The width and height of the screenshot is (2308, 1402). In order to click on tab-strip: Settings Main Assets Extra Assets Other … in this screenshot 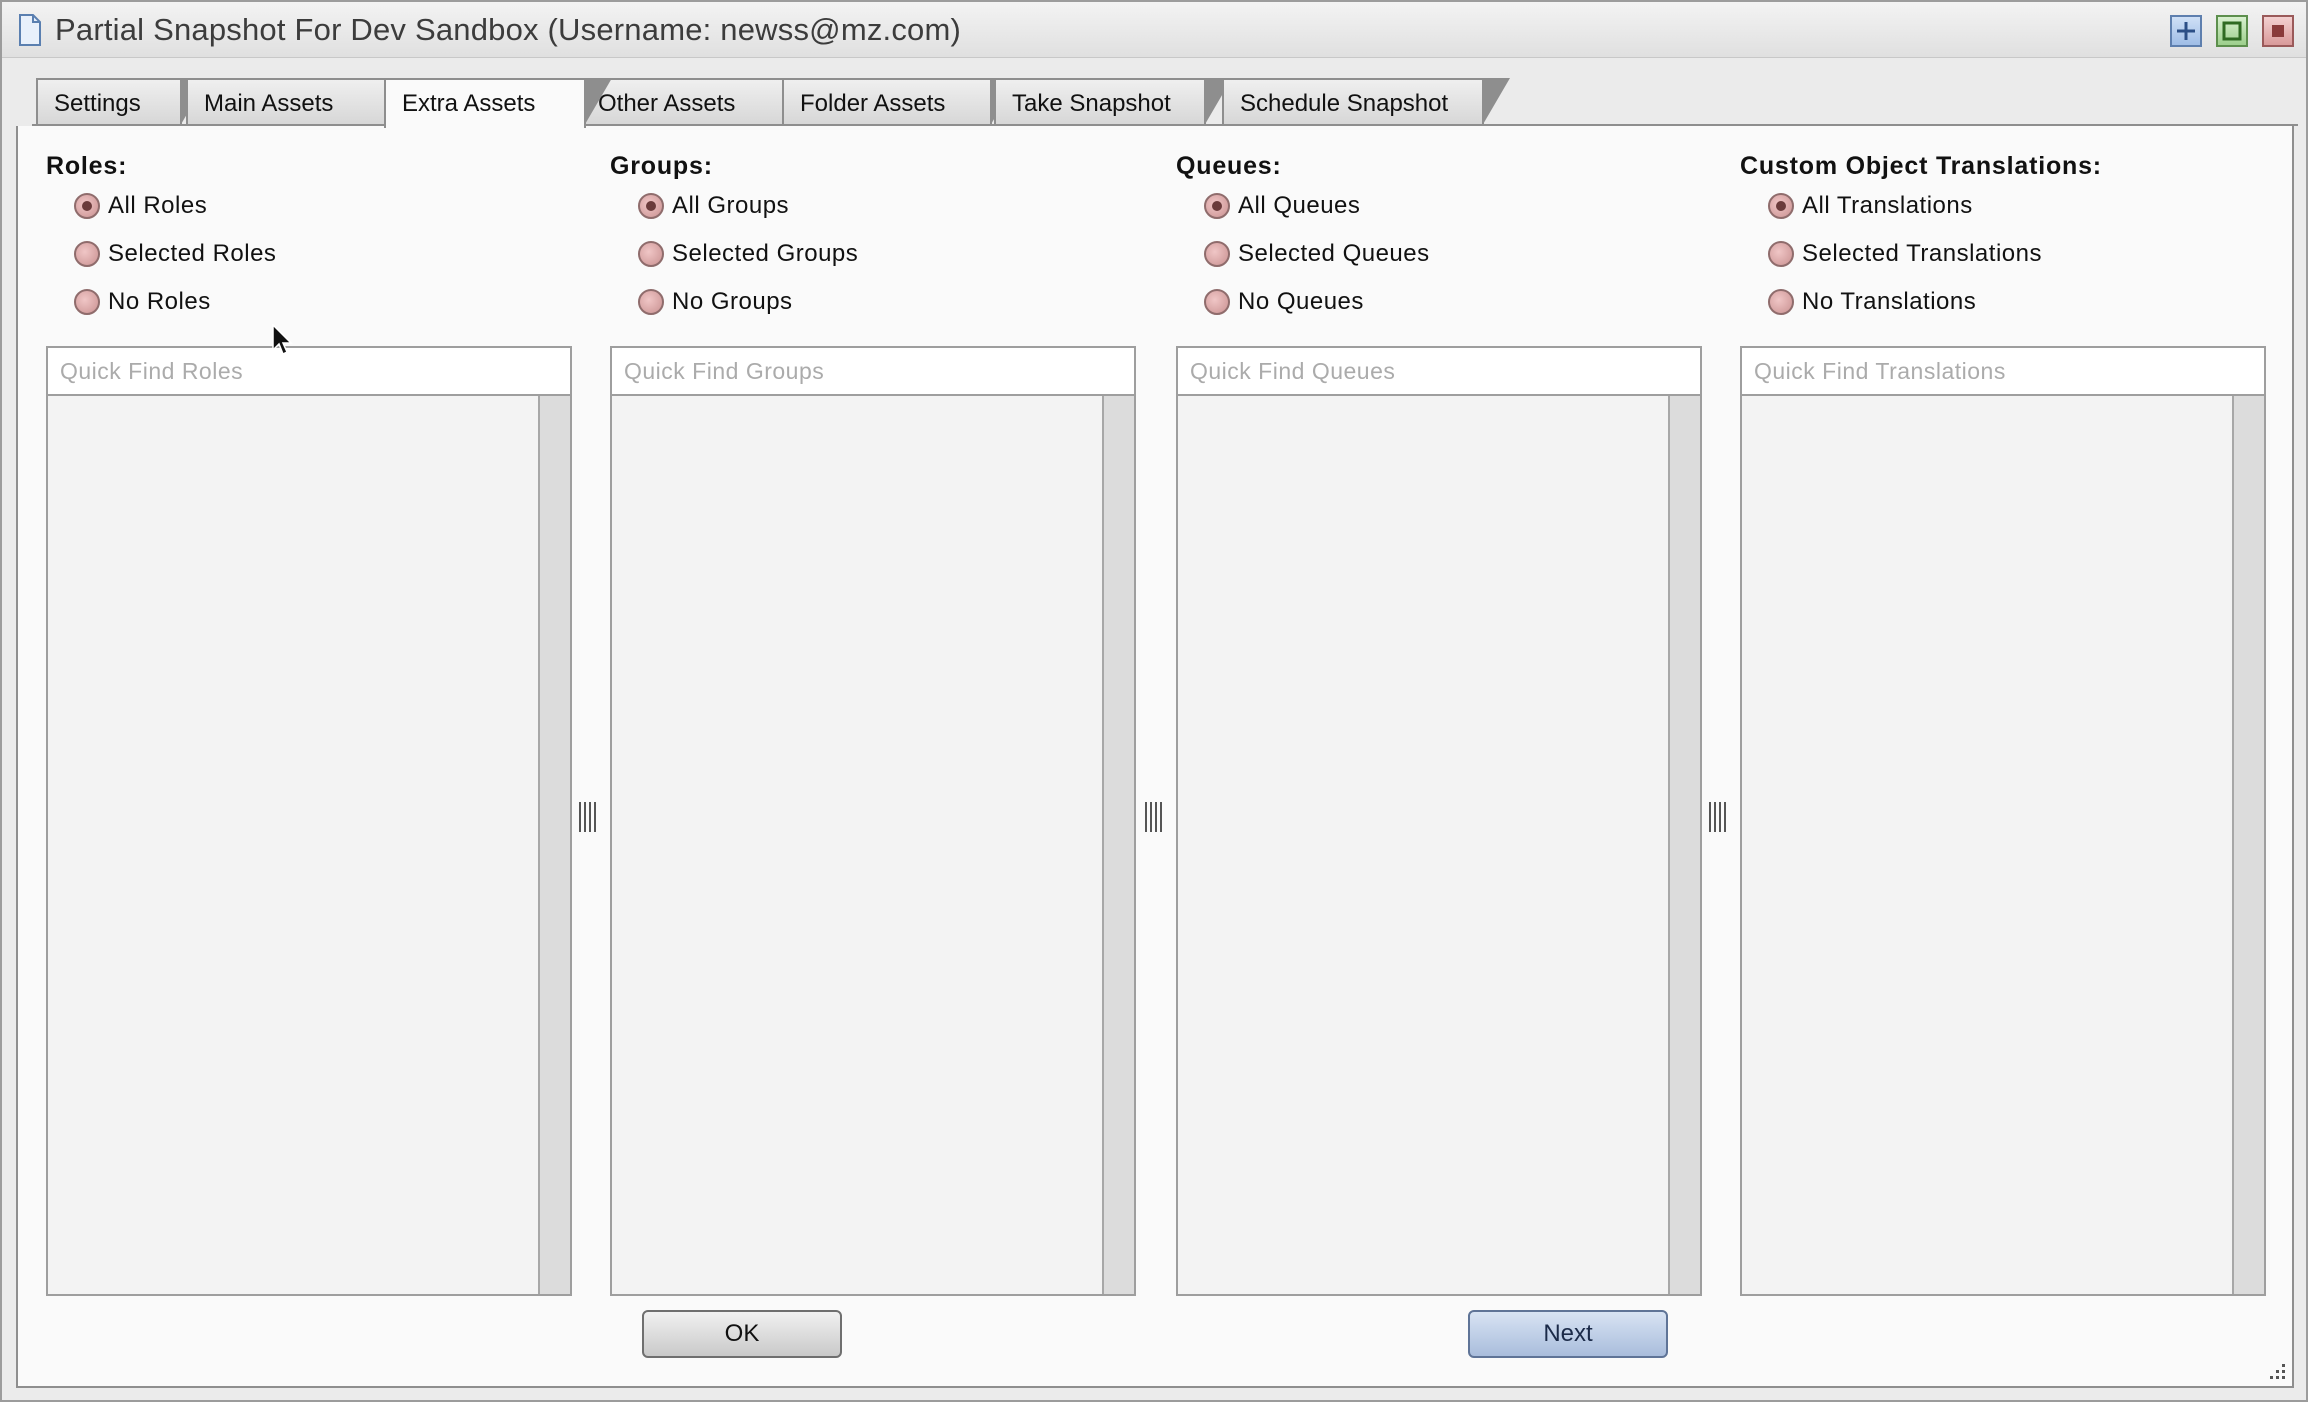, I will do `click(1156, 103)`.